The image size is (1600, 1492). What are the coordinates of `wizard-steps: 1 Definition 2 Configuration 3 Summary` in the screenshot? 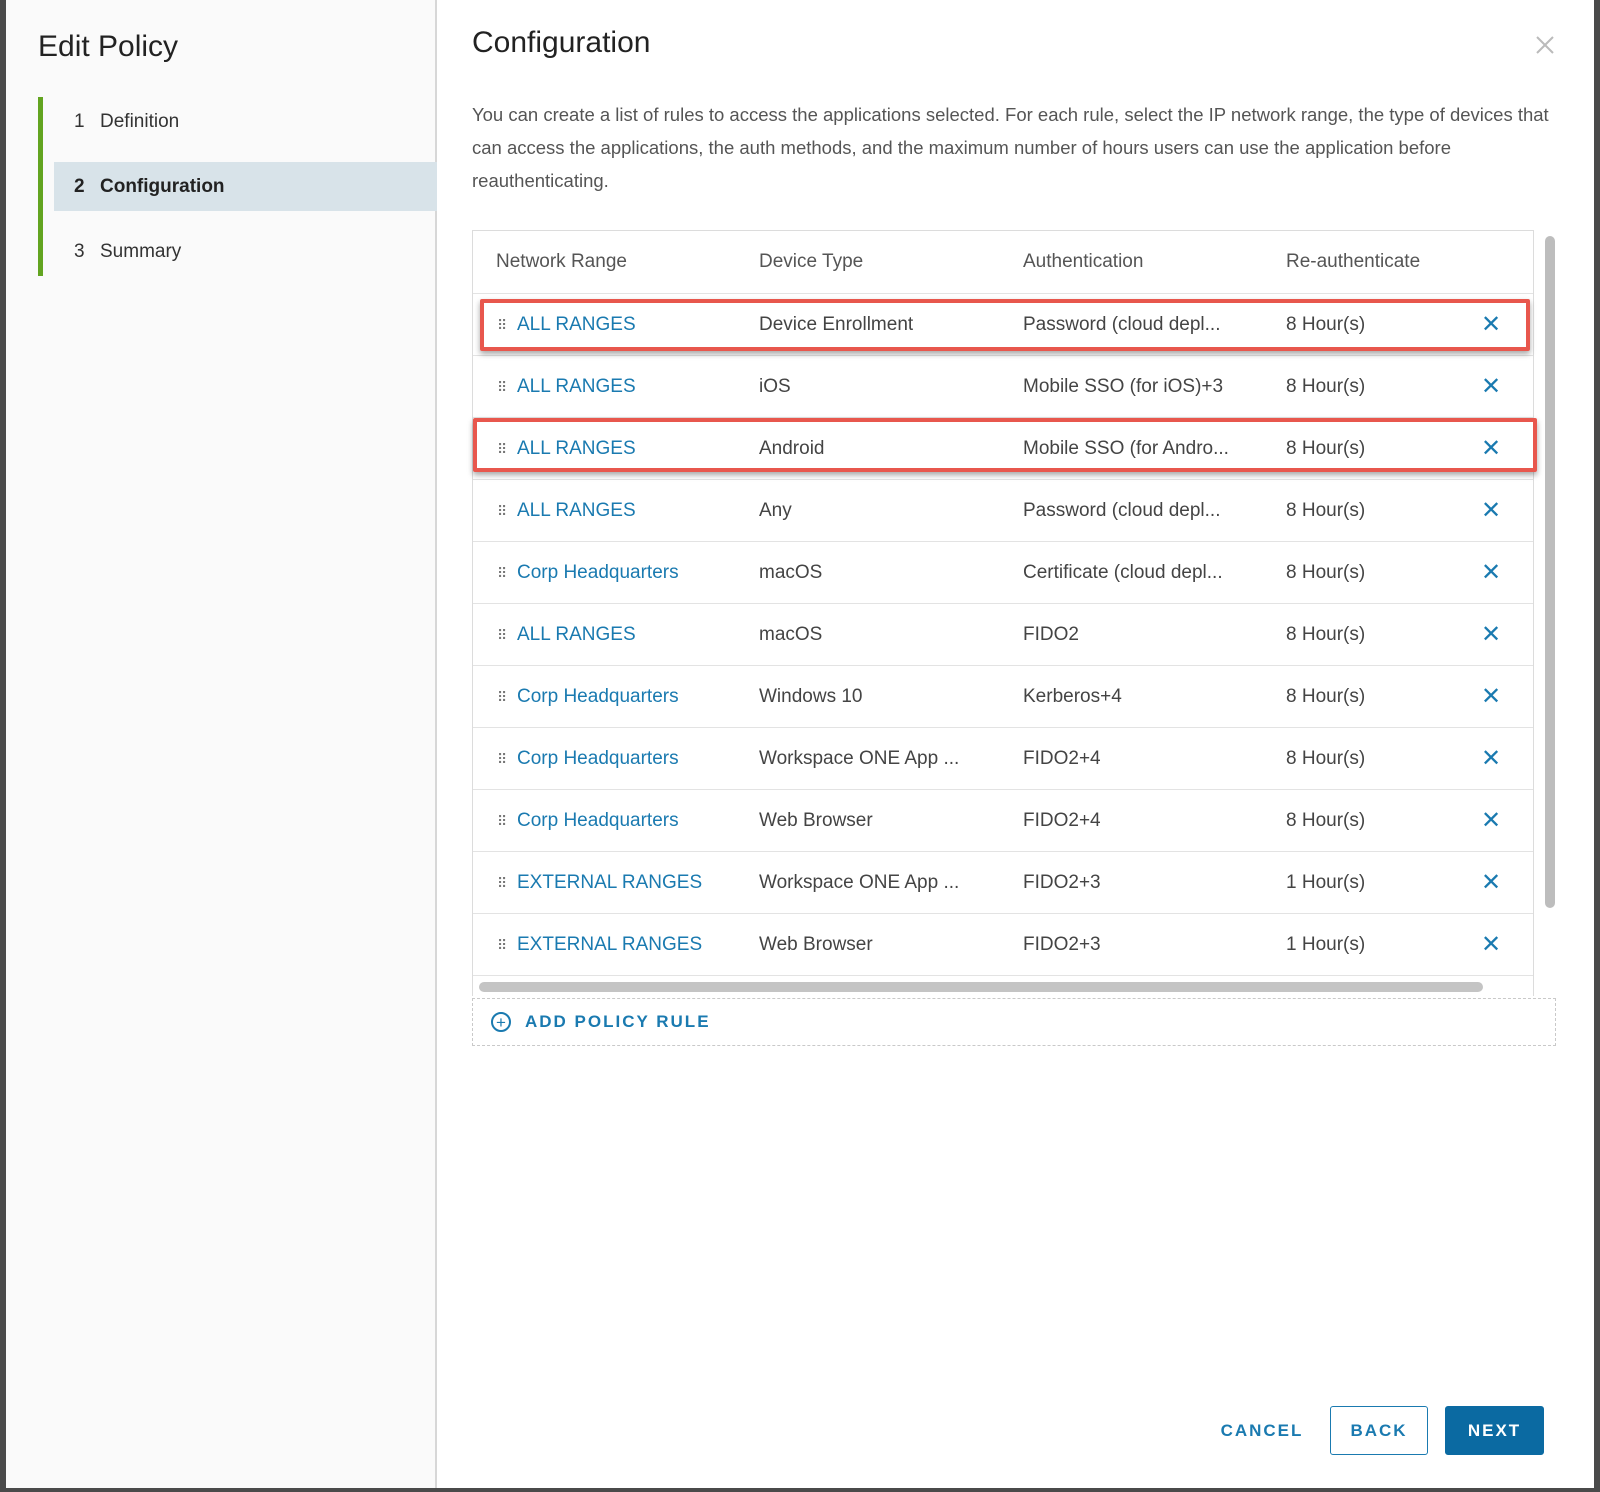 It's located at (237, 186).